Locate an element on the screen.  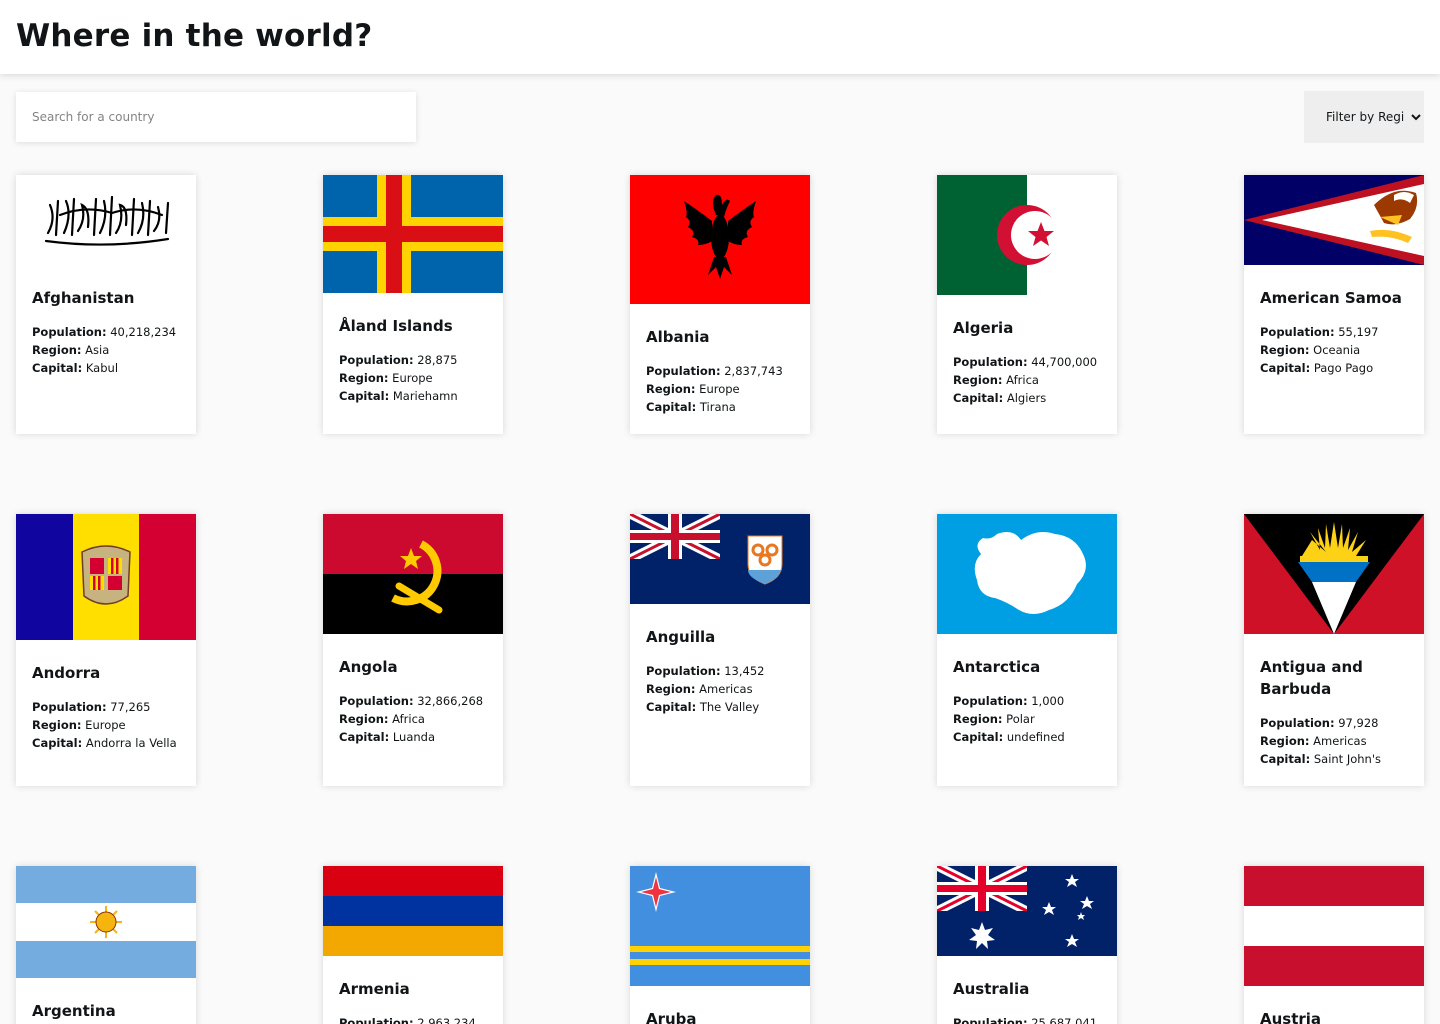
capital-value: Andorra la Vella is located at coordinates (131, 743).